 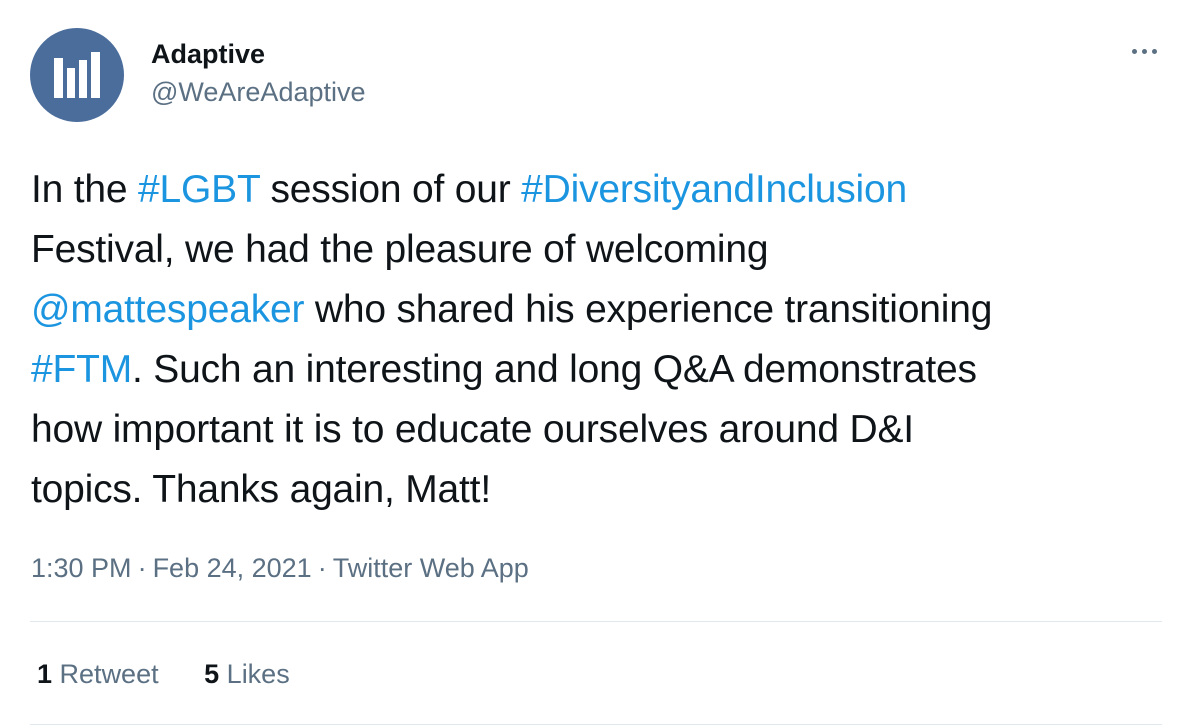 What do you see at coordinates (232, 568) in the screenshot?
I see `tweet-date: Feb 24, 2021` at bounding box center [232, 568].